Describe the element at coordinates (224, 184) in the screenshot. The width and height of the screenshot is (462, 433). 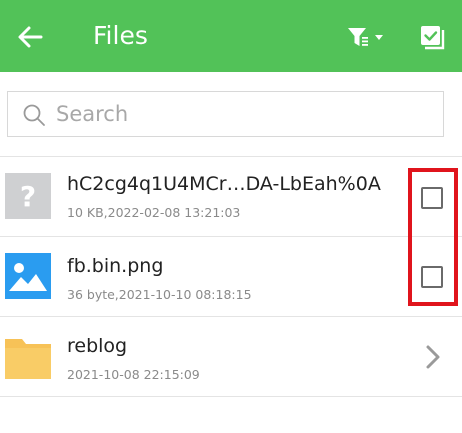
I see `file-name: hC2cg4q1U4MCr…DA-LbEah%0A` at that location.